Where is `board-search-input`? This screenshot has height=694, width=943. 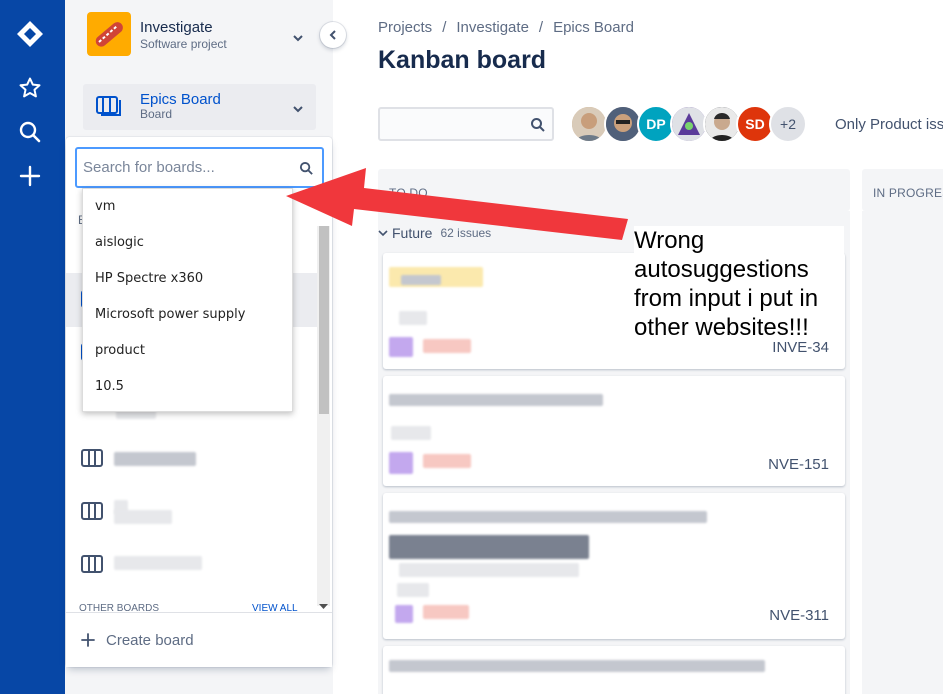
board-search-input is located at coordinates (182, 167).